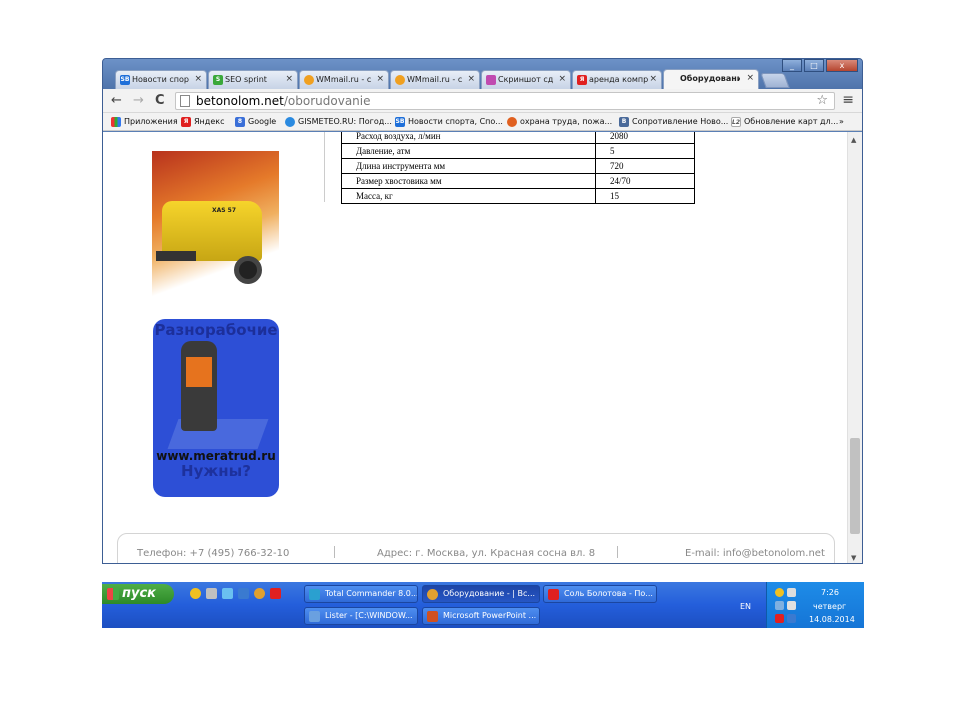 The height and width of the screenshot is (720, 960). I want to click on compressor-image: XAS 57, so click(215, 225).